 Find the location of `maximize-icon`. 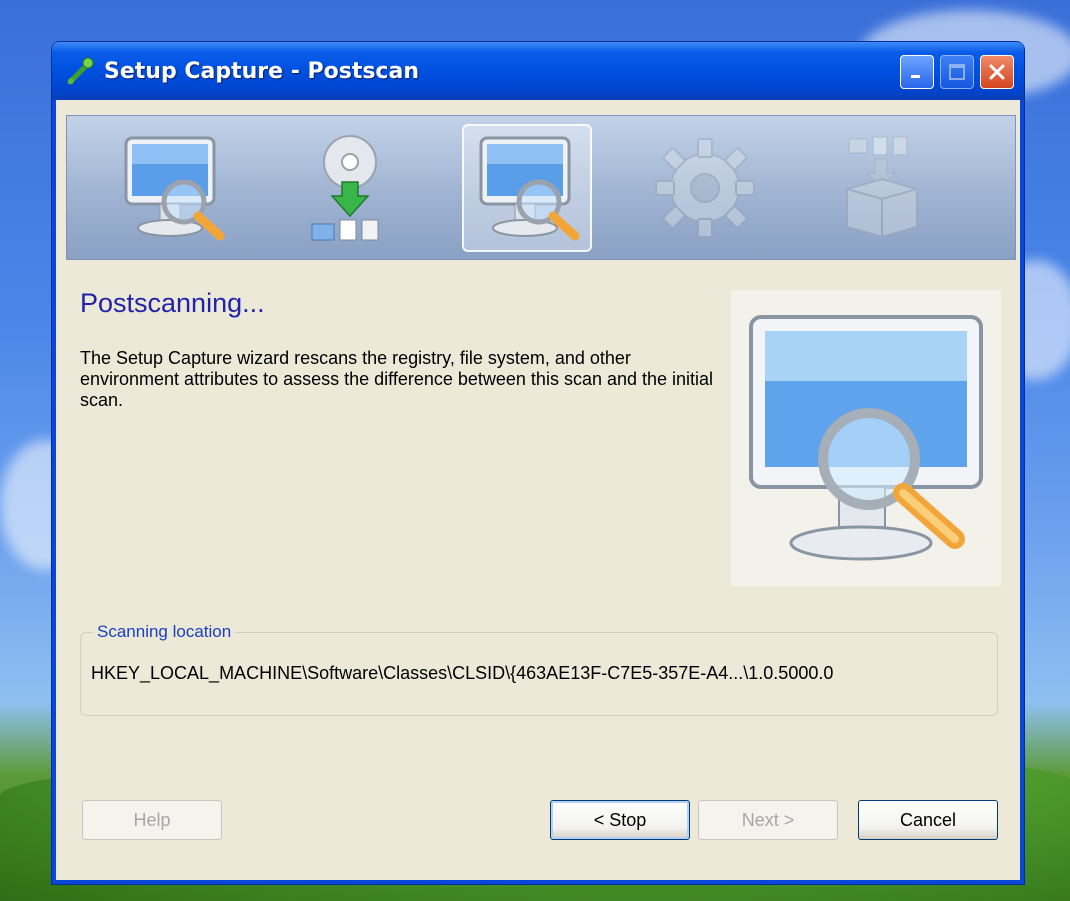

maximize-icon is located at coordinates (957, 72).